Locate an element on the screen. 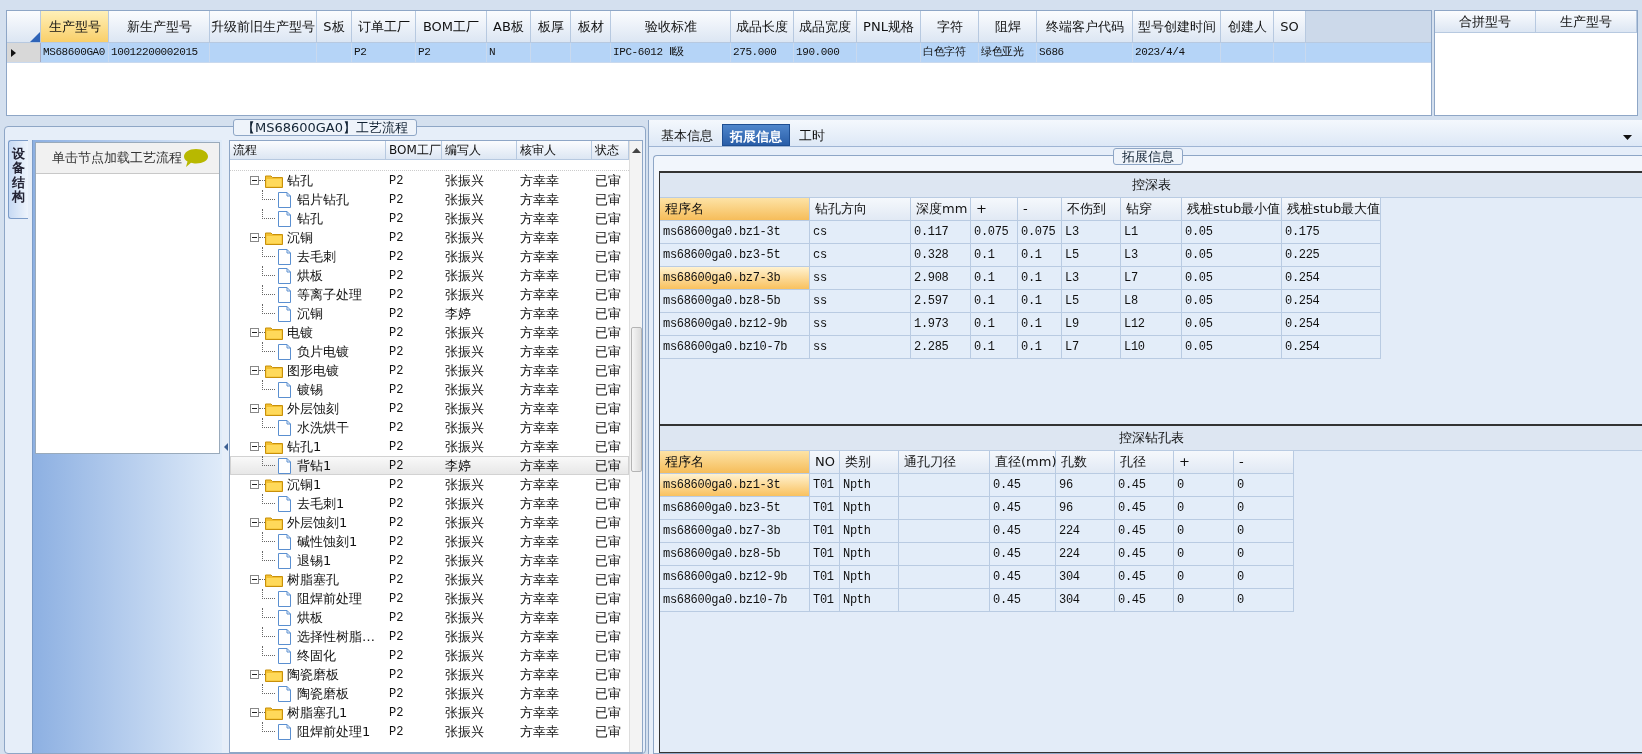 Image resolution: width=1642 pixels, height=754 pixels. tree-row: 树脂塞孔1 P2 张振兴 方幸幸 已审 is located at coordinates (429, 712).